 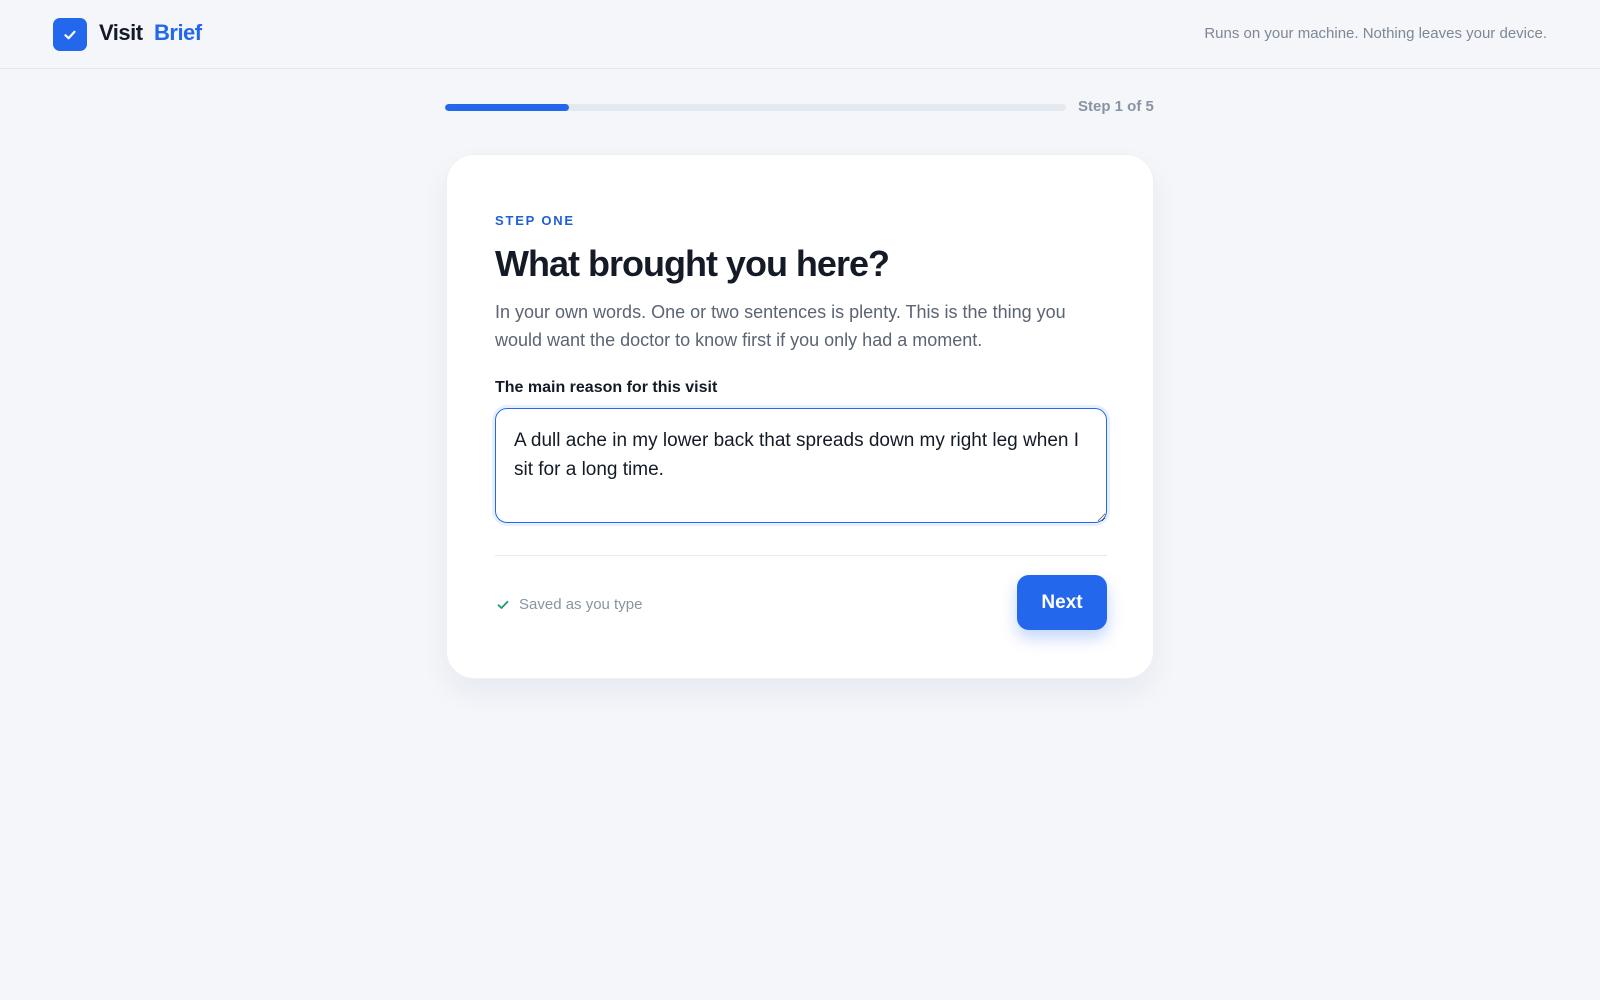 What do you see at coordinates (581, 604) in the screenshot?
I see `save-status-text: Saved as you type` at bounding box center [581, 604].